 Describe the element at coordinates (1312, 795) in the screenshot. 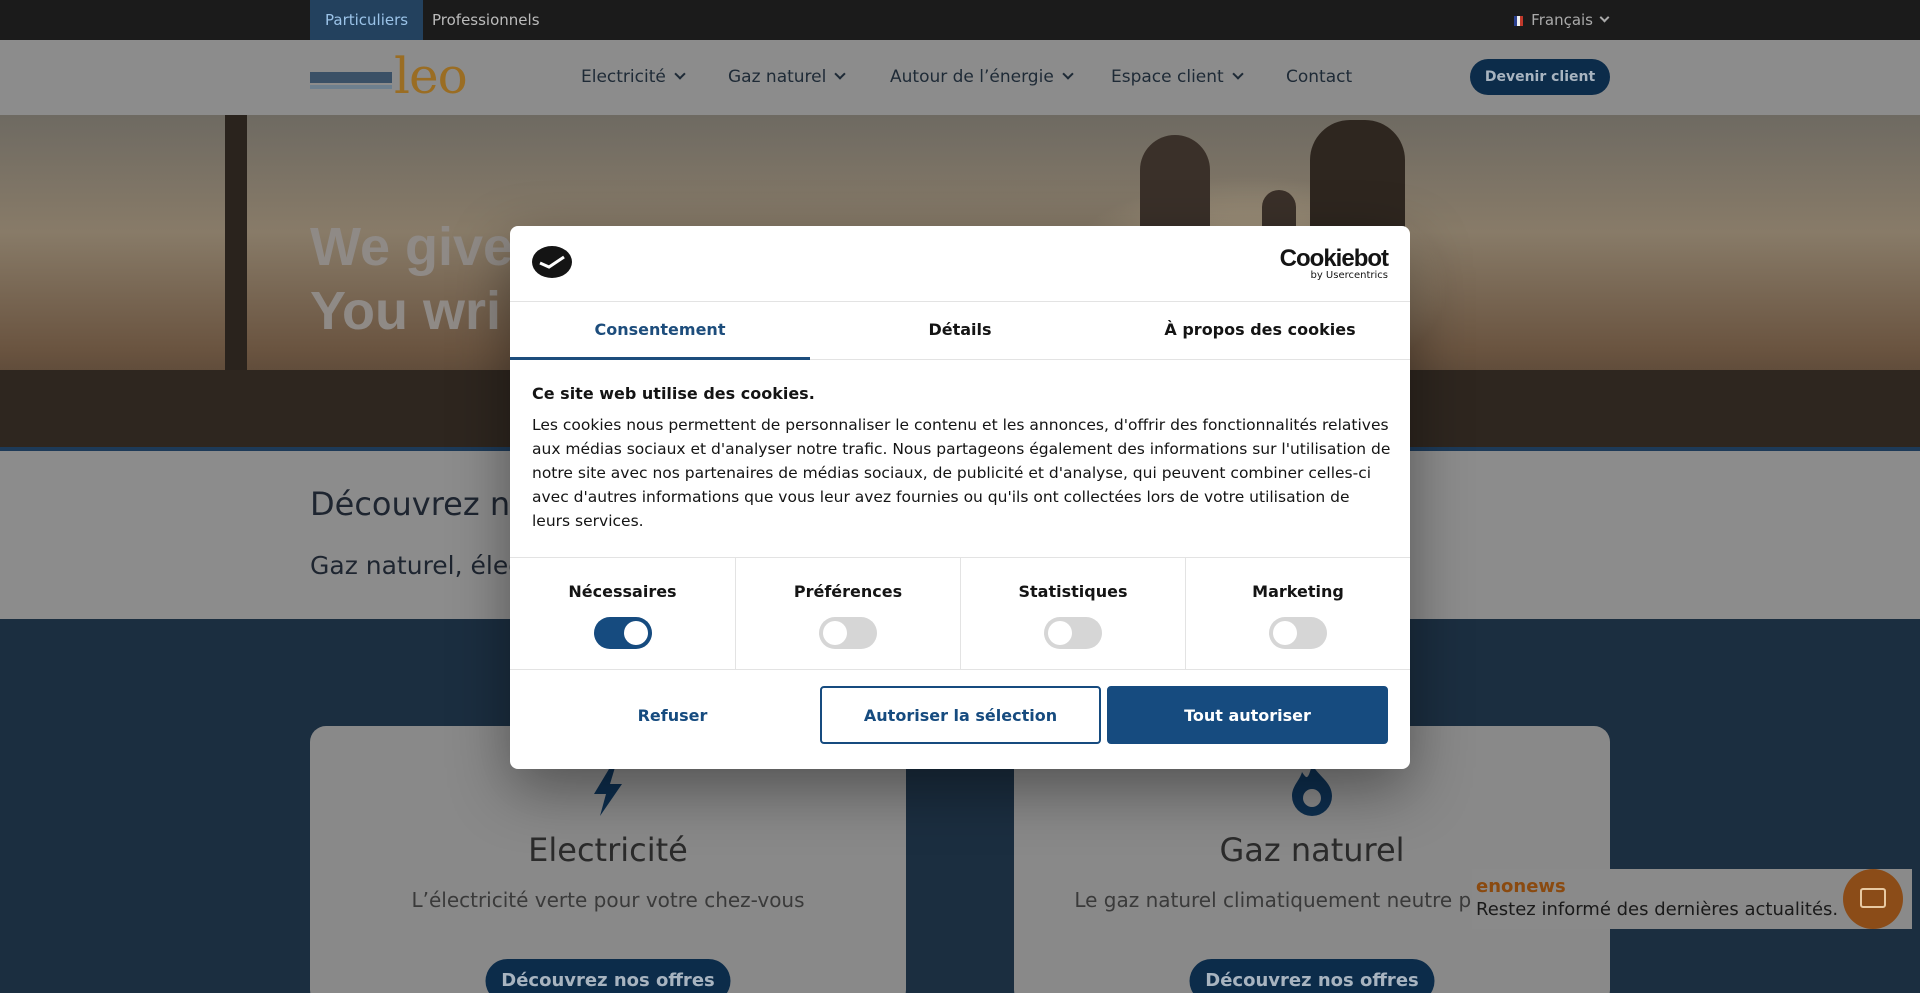

I see `flame-icon` at that location.